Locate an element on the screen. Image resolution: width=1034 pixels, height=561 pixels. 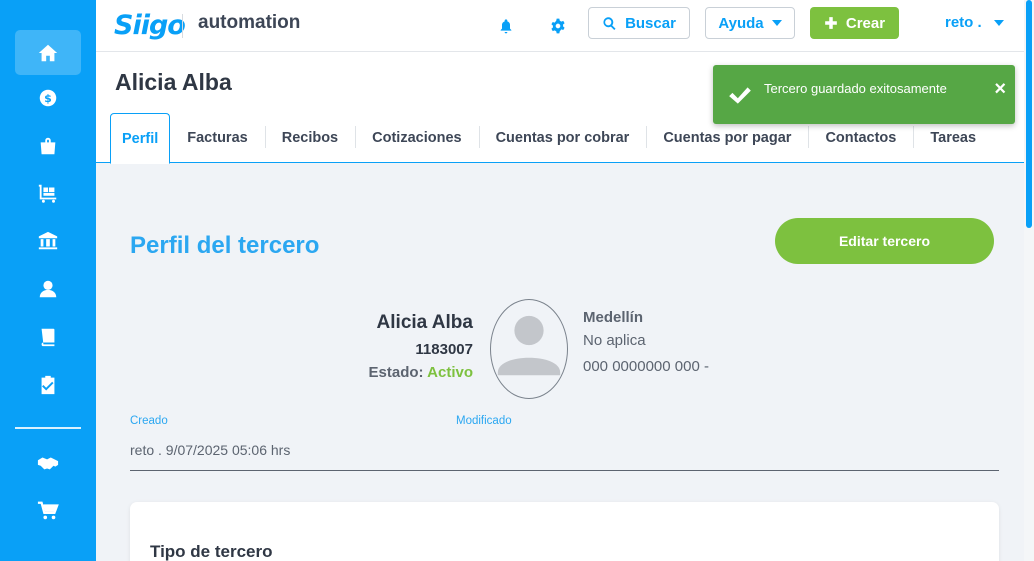
gear-icon is located at coordinates (558, 26).